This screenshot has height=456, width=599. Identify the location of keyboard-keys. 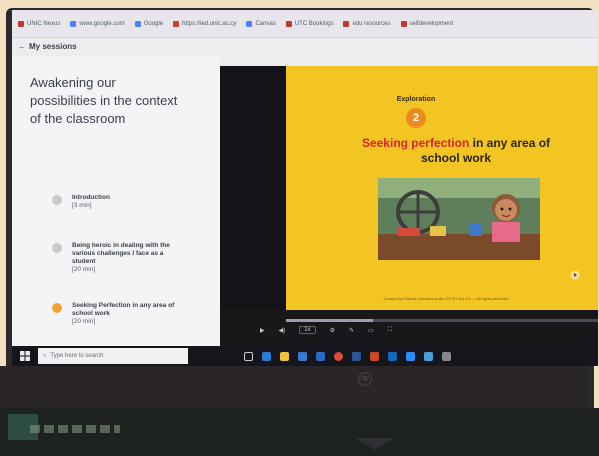
(75, 429).